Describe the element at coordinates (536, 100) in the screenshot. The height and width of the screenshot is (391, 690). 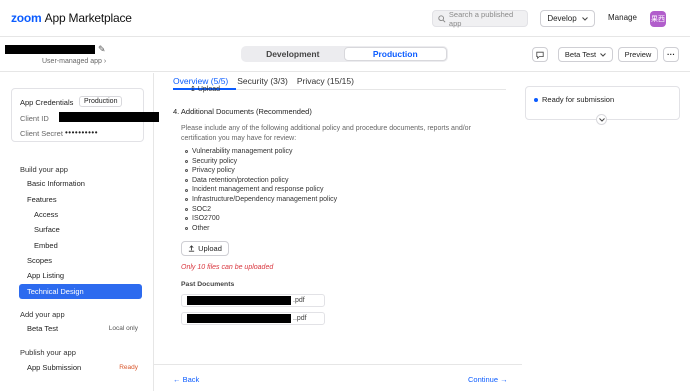
I see `status-dot` at that location.